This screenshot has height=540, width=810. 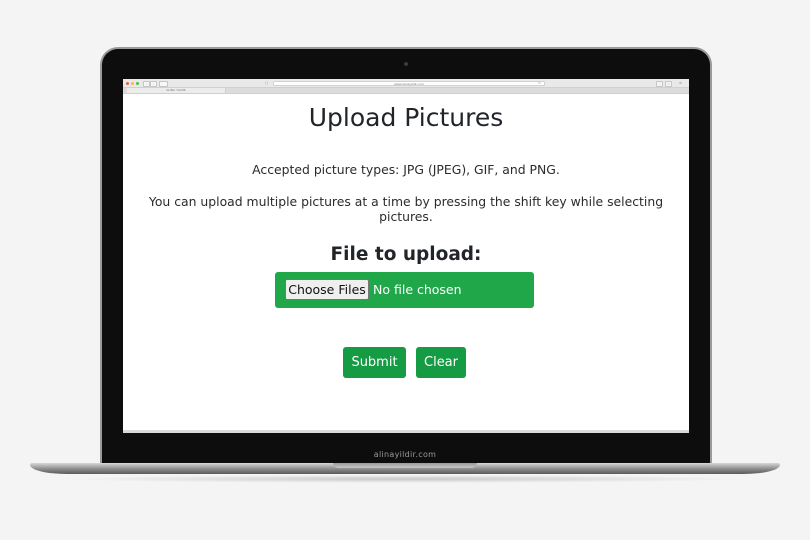 What do you see at coordinates (127, 83) in the screenshot?
I see `close-window-icon` at bounding box center [127, 83].